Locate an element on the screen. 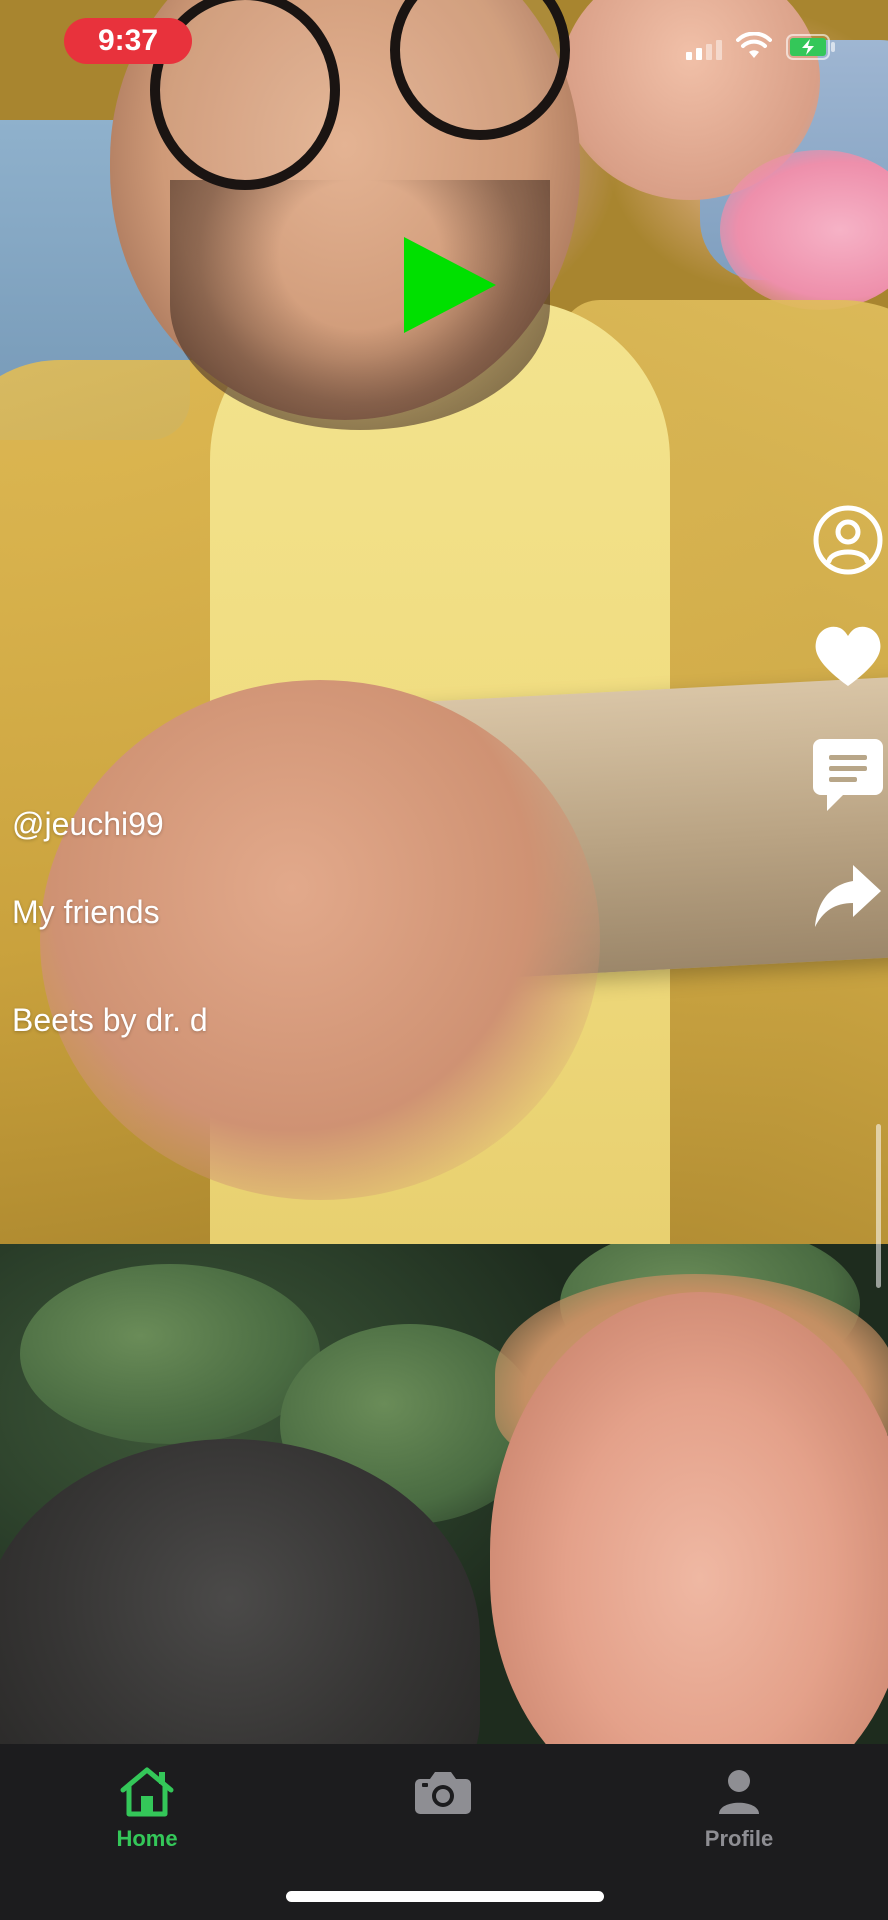  status-time: 9:37 is located at coordinates (128, 41).